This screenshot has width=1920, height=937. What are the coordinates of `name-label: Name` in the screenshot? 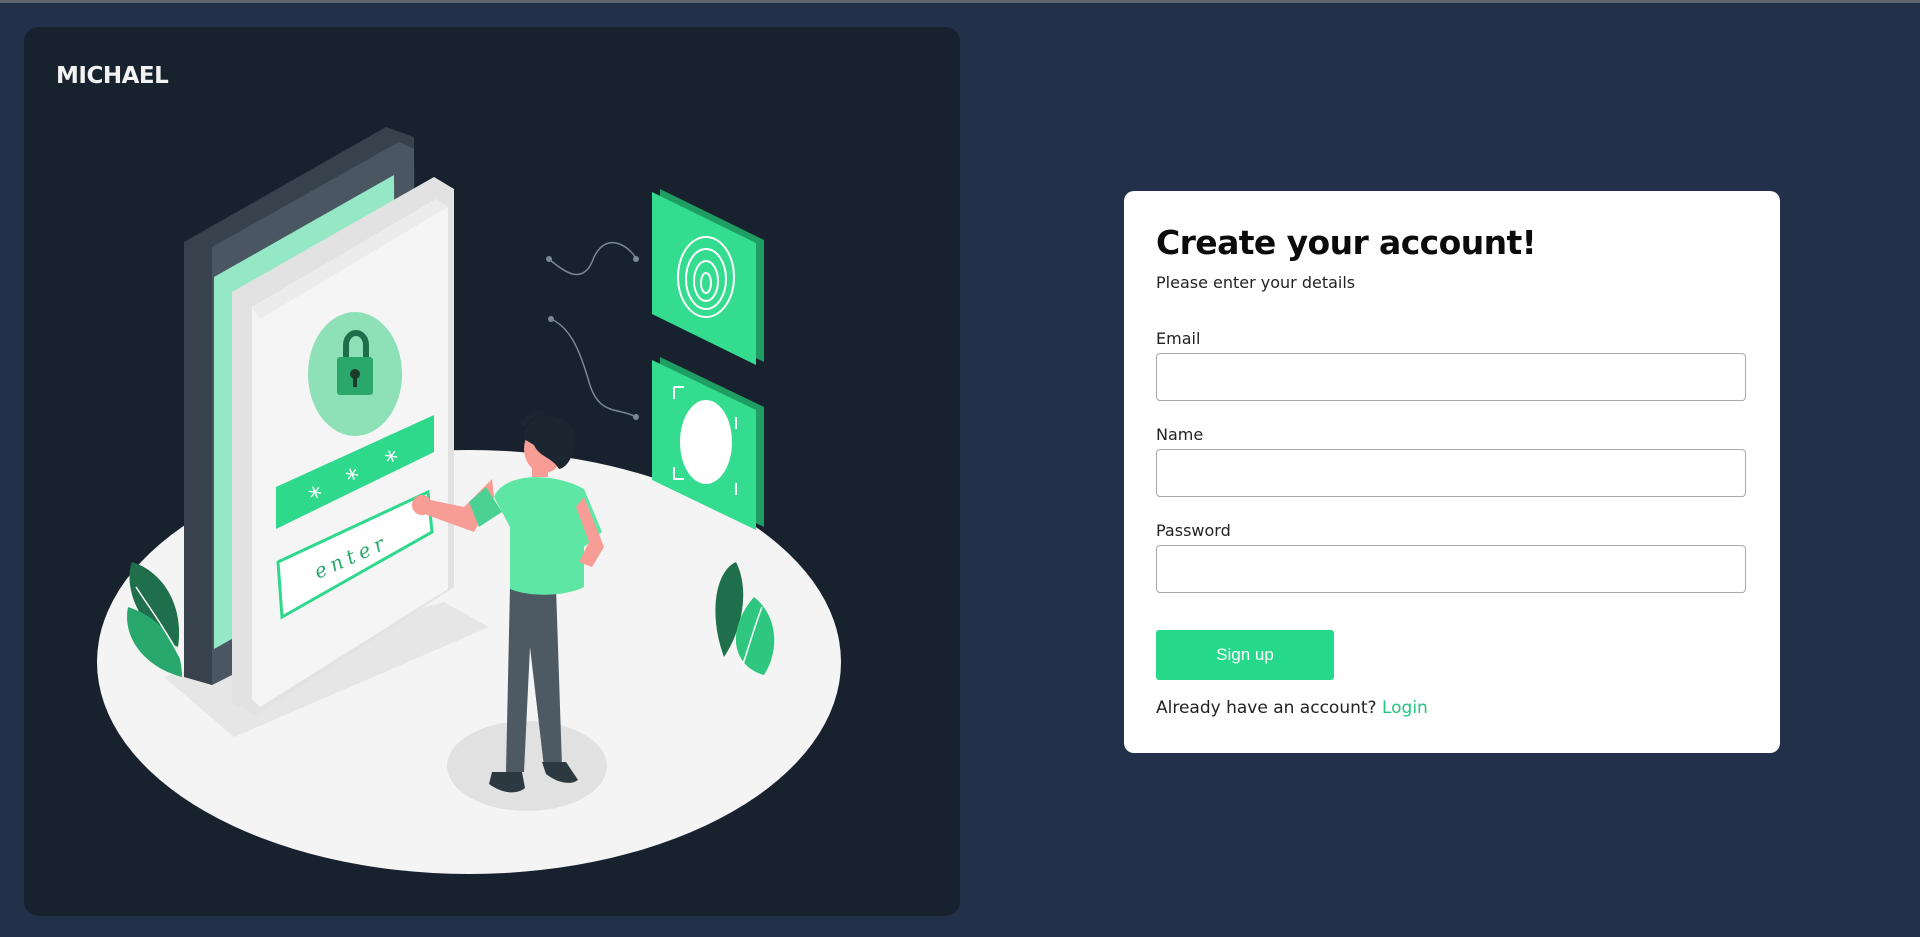 It's located at (1180, 434).